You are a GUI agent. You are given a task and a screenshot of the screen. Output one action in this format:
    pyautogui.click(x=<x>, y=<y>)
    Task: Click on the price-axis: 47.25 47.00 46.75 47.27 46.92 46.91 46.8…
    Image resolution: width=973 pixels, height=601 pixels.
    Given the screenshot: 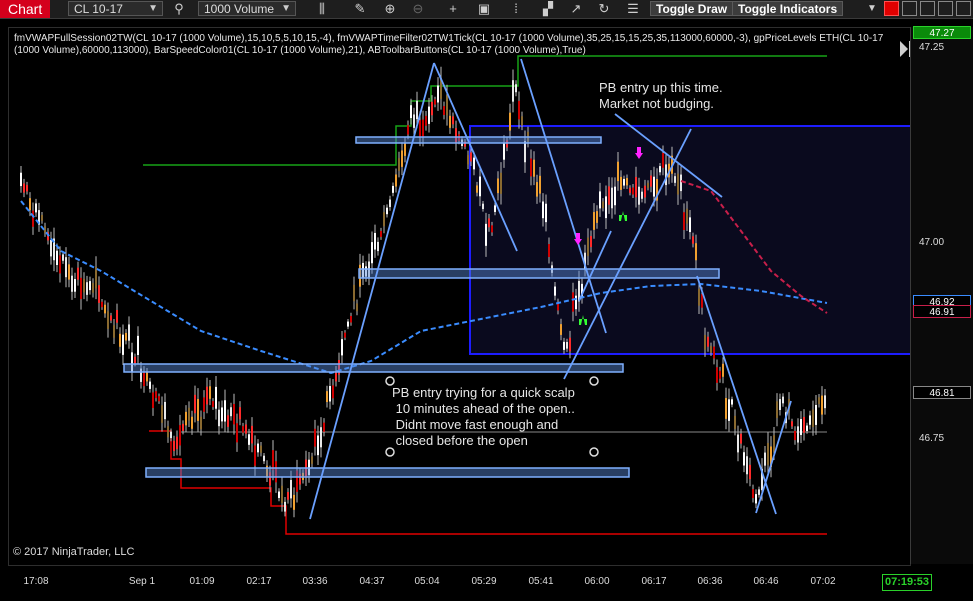 What is the action you would take?
    pyautogui.click(x=941, y=295)
    